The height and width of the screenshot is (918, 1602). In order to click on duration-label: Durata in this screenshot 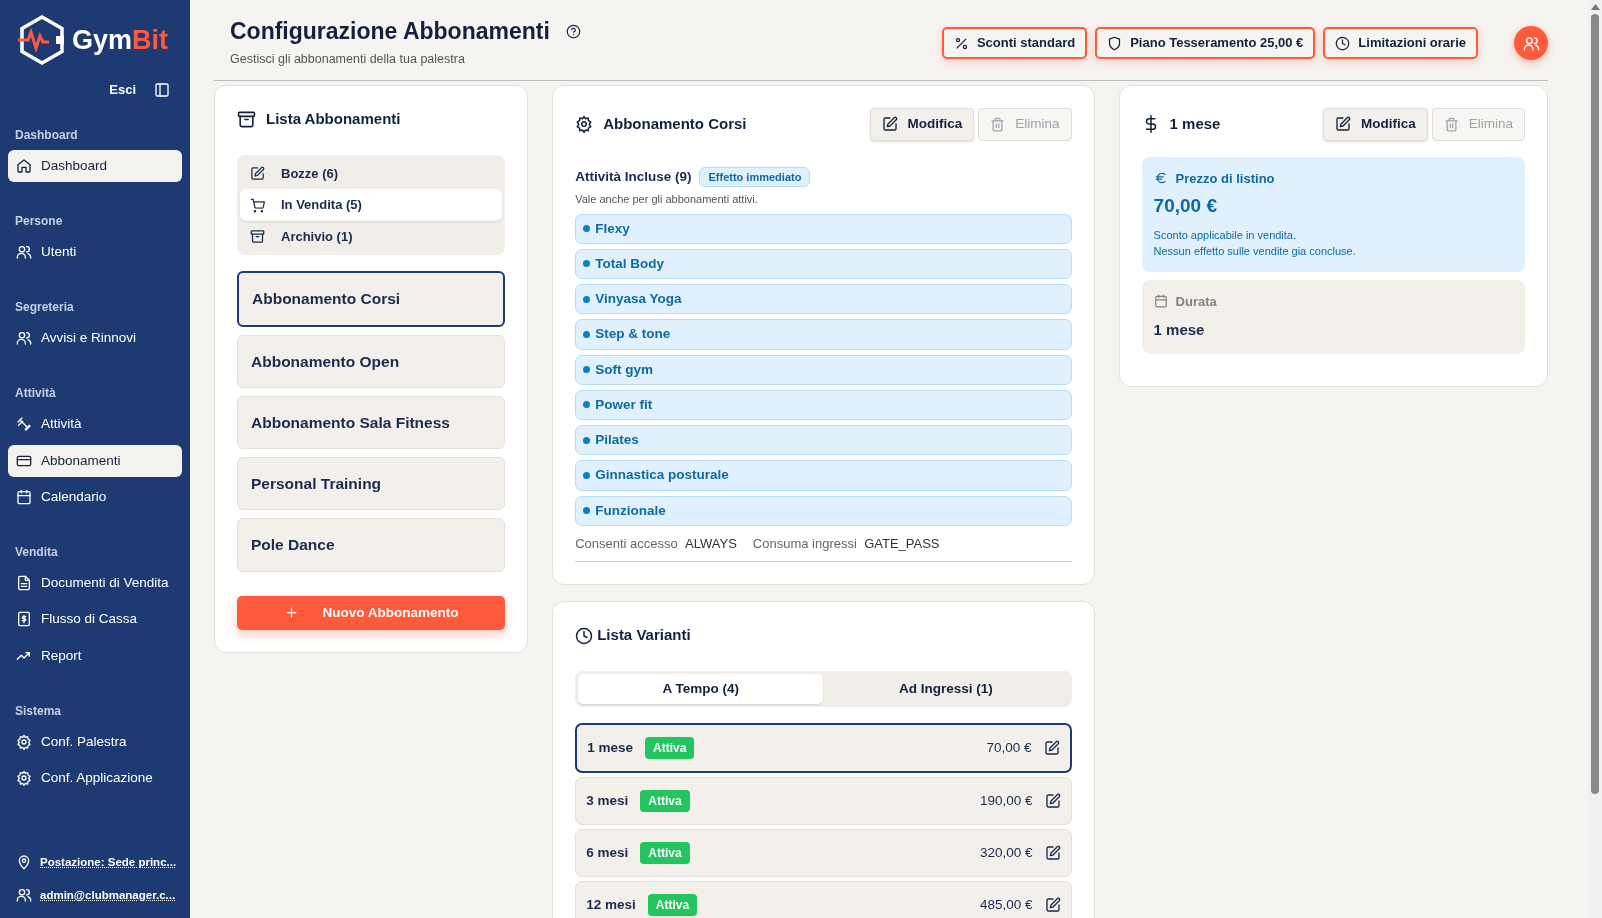, I will do `click(1196, 301)`.